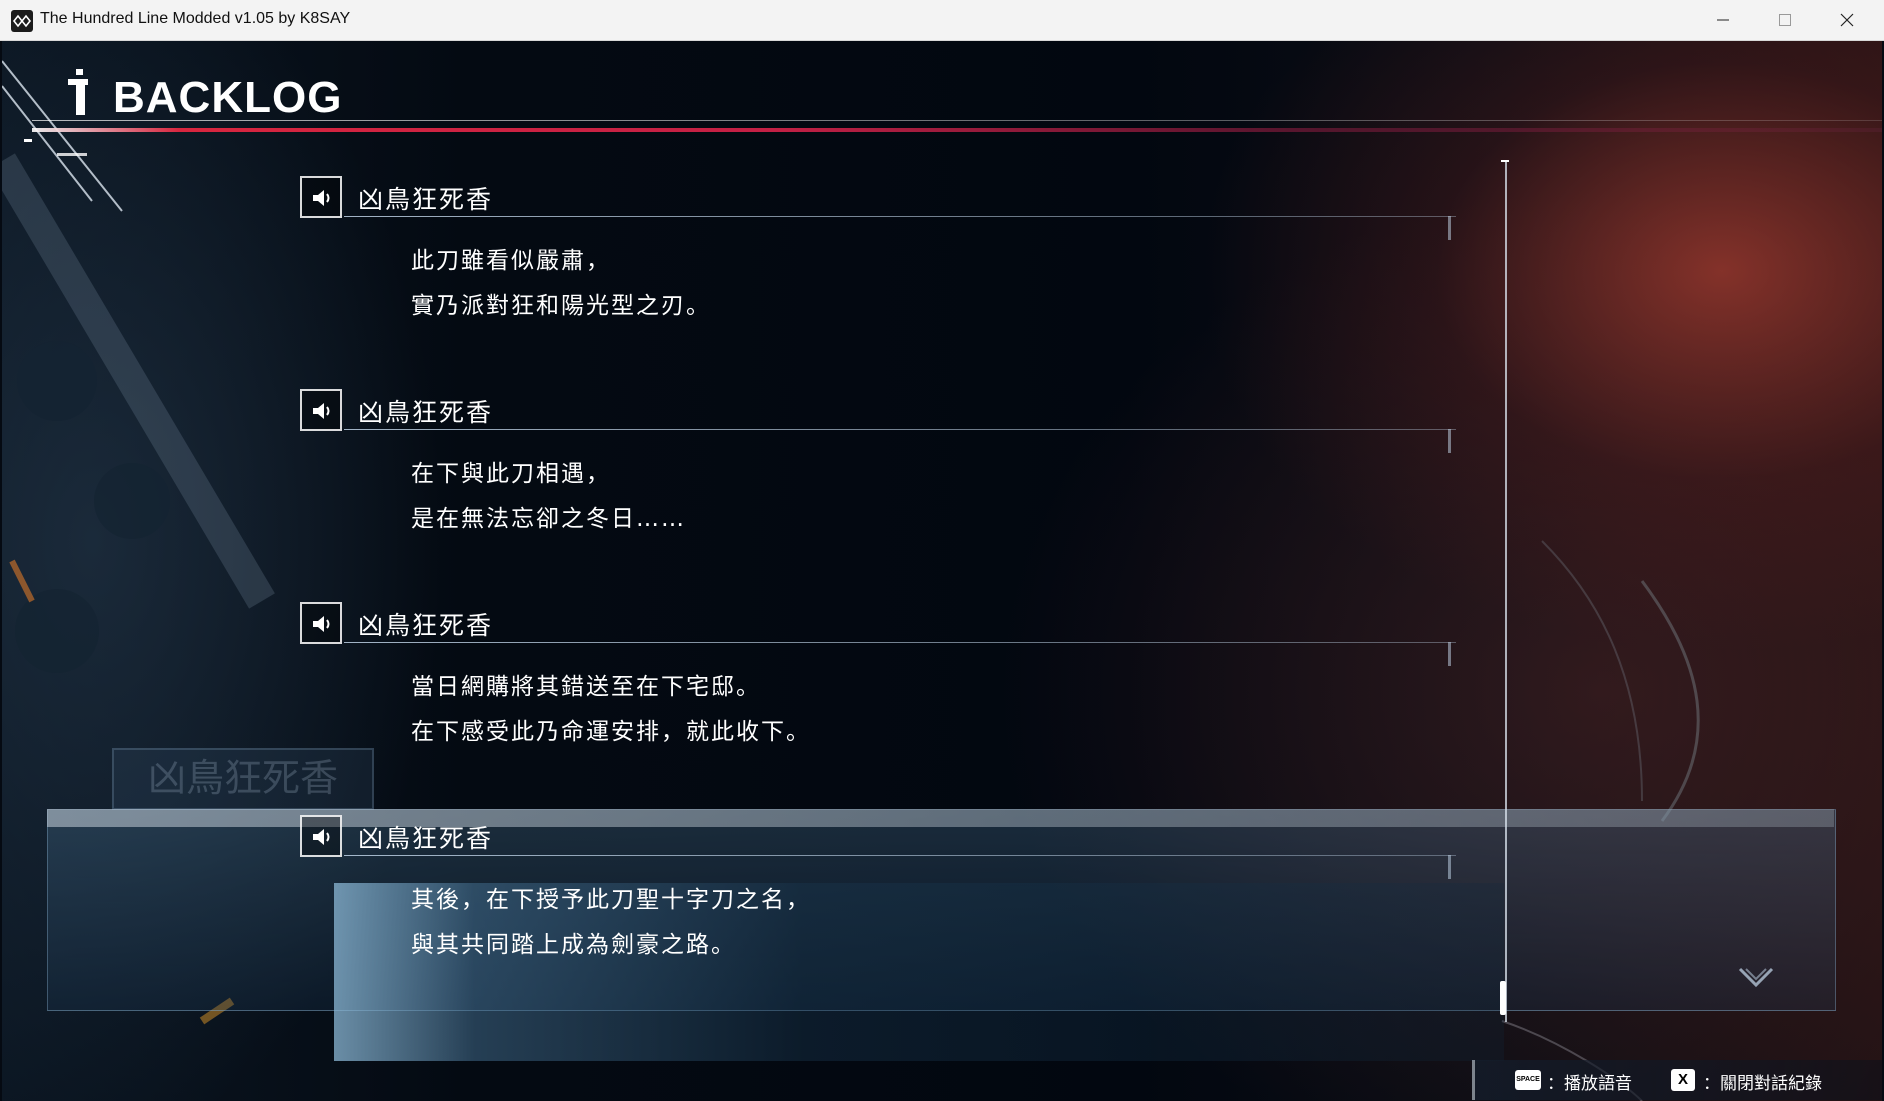 This screenshot has width=1884, height=1101. I want to click on maximize-button, so click(1785, 20).